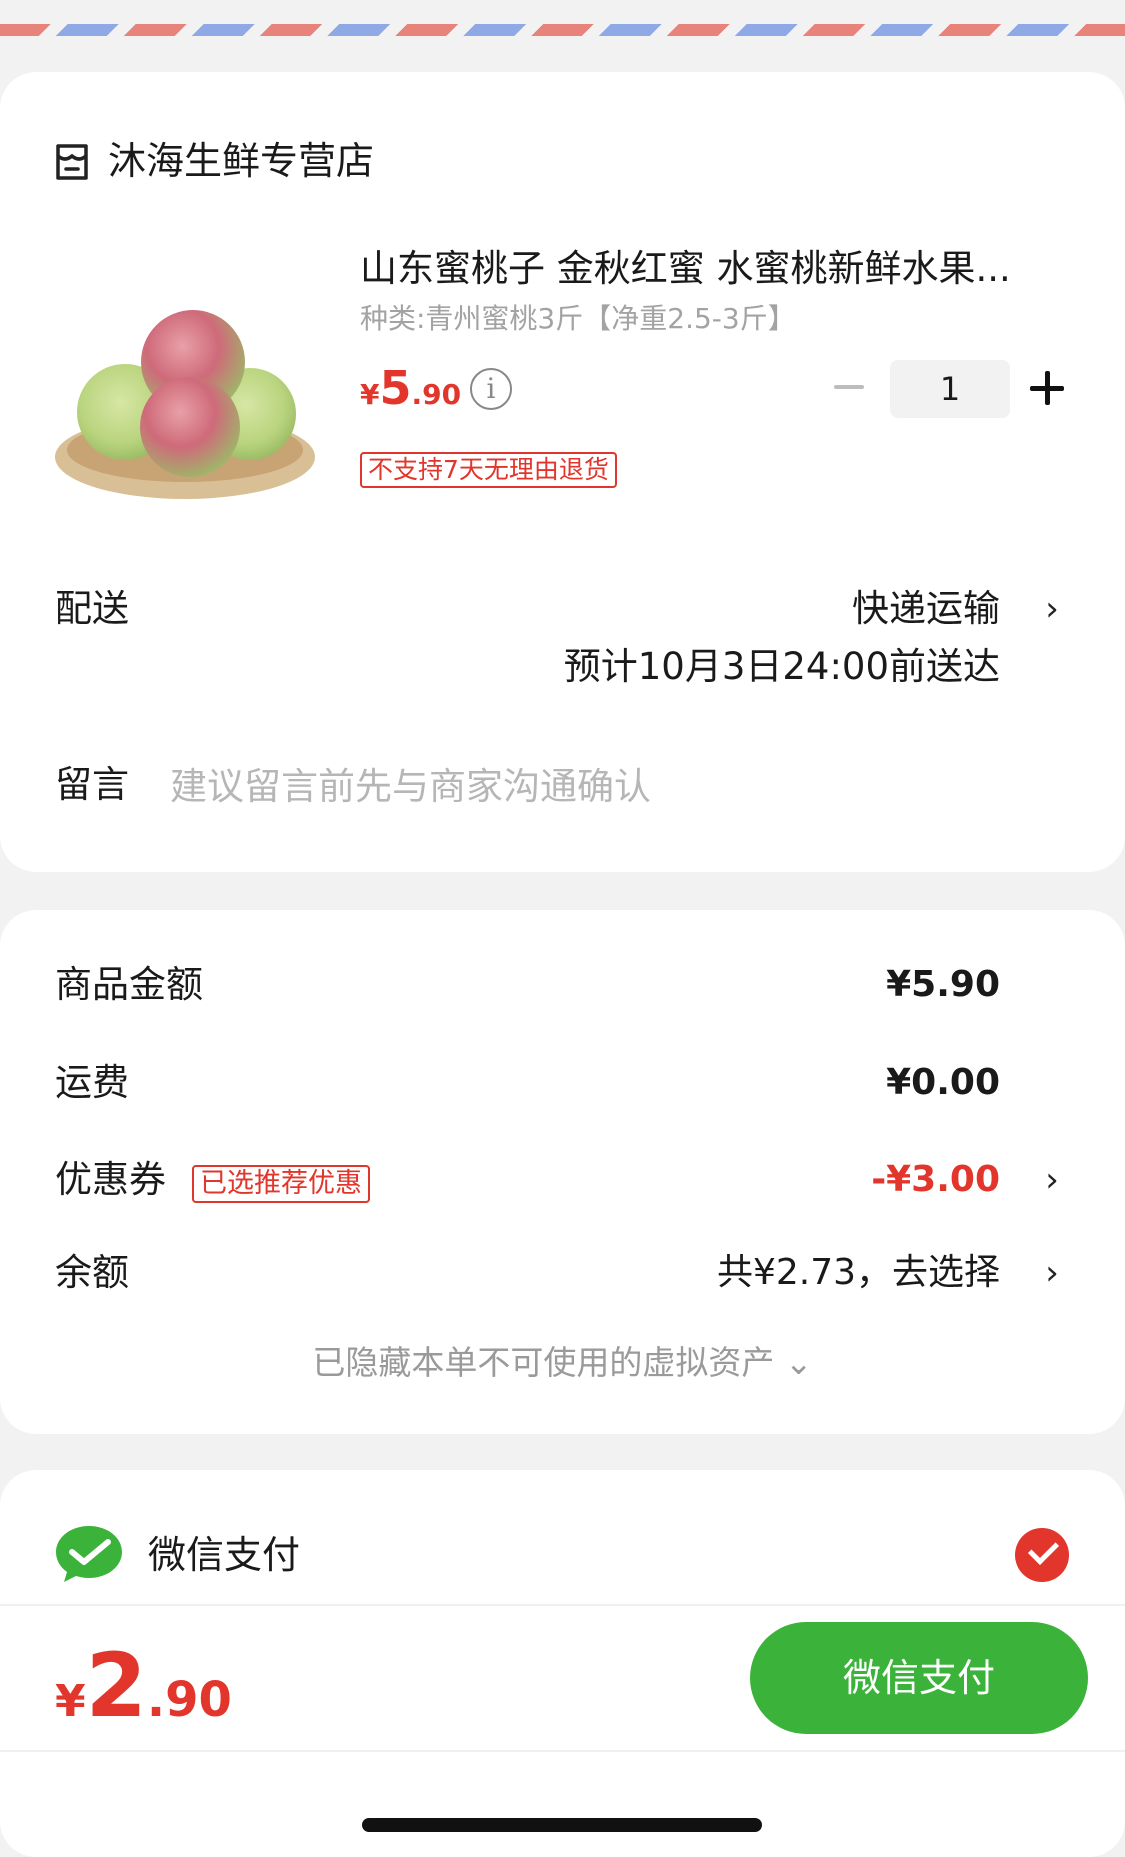 The width and height of the screenshot is (1125, 1857). I want to click on balance-chevron-icon: ›, so click(1052, 1273).